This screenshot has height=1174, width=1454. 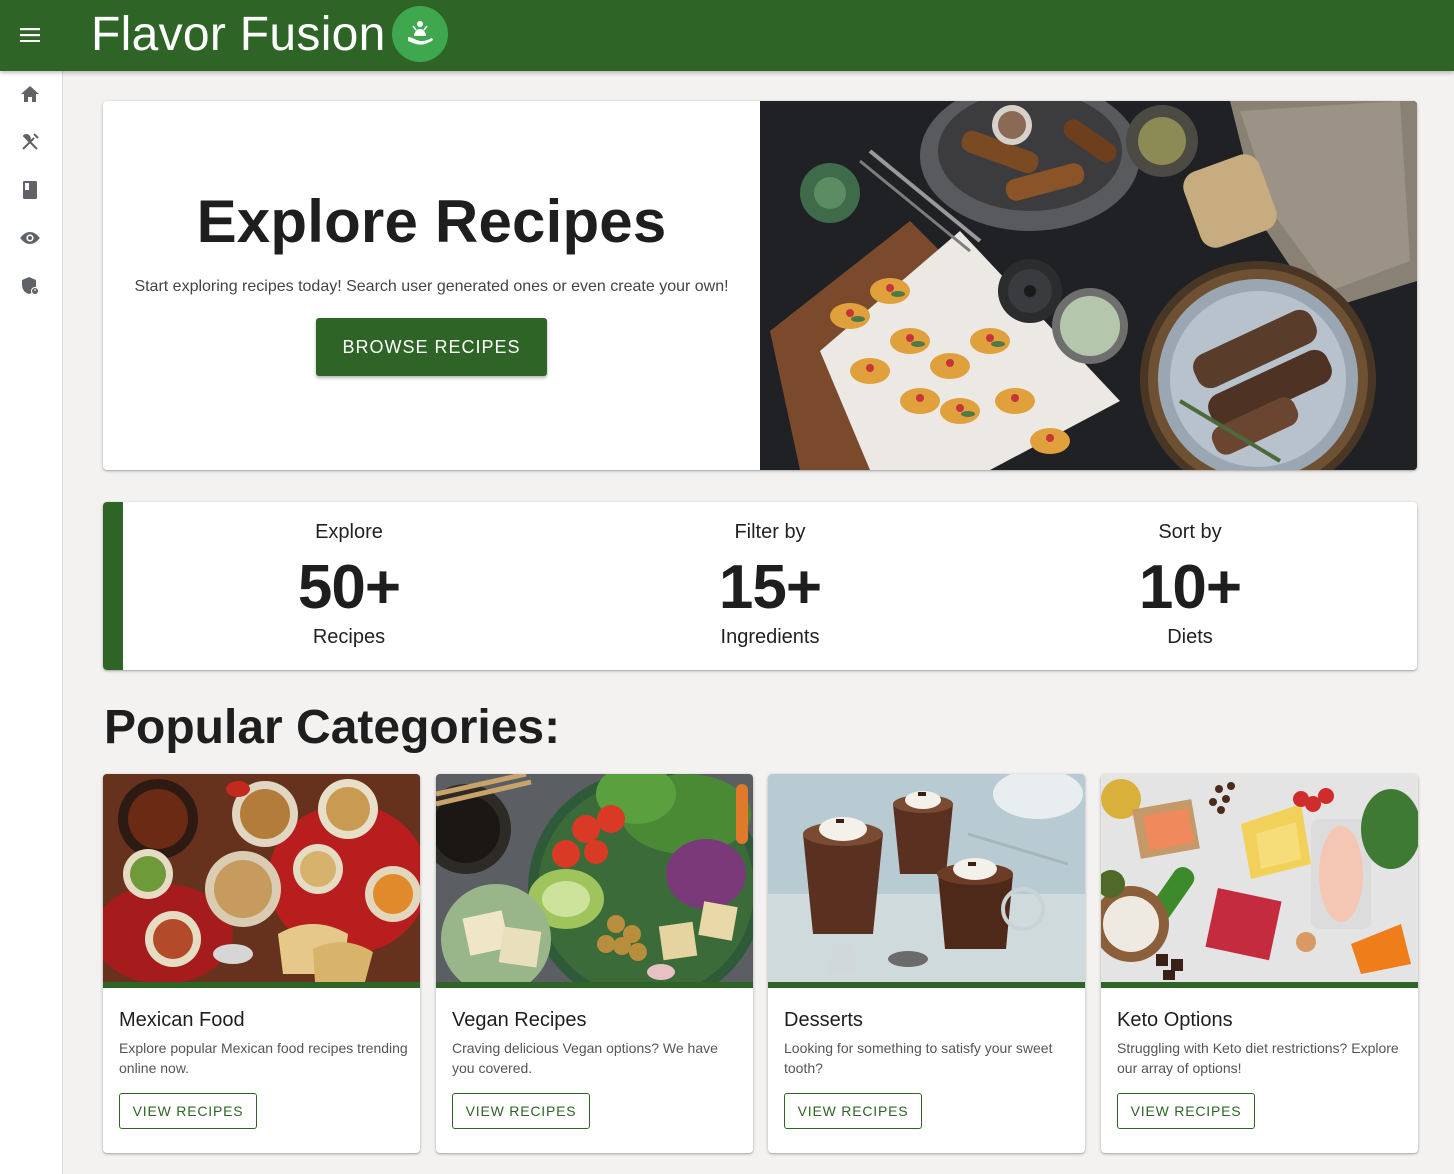 What do you see at coordinates (1175, 1020) in the screenshot?
I see `category-title: Keto Options` at bounding box center [1175, 1020].